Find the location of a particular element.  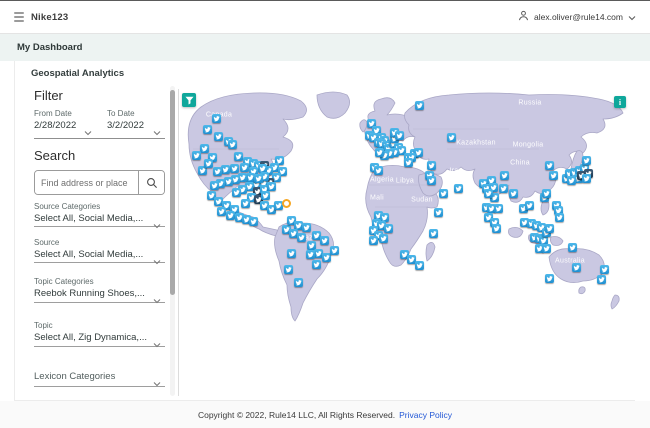

privacy-policy-link: Privacy Policy is located at coordinates (425, 415).